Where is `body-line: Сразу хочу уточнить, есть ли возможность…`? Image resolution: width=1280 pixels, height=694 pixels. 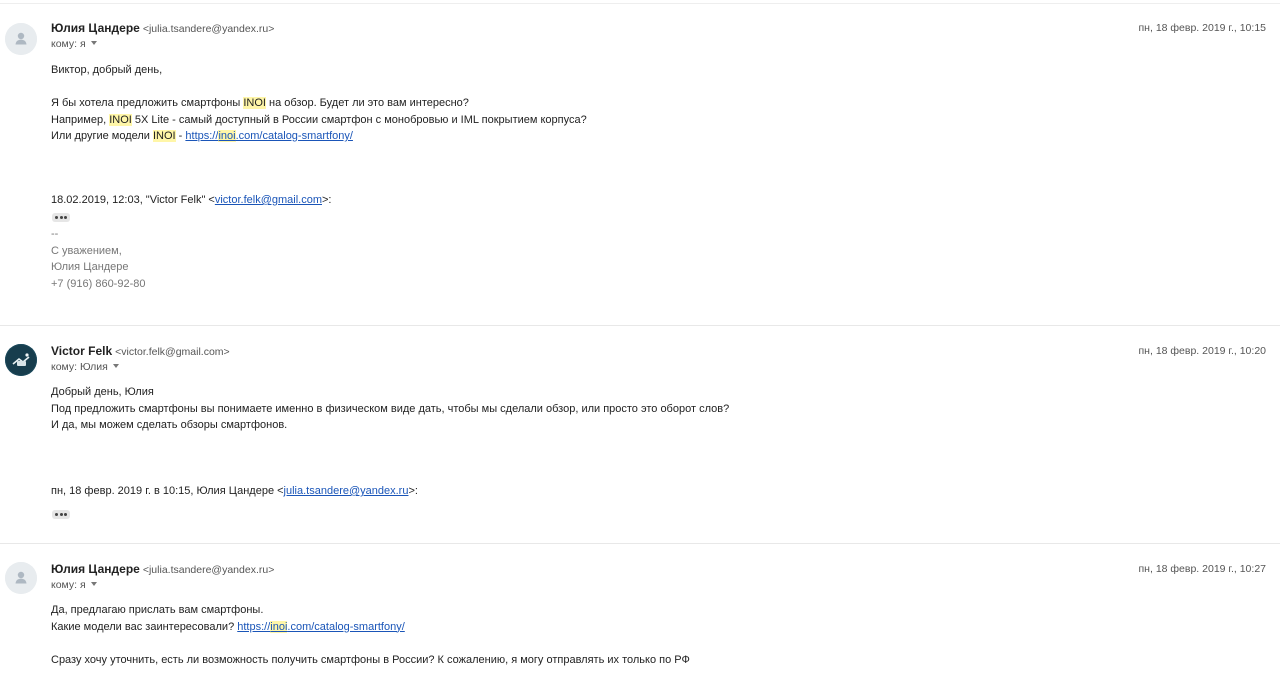 body-line: Сразу хочу уточнить, есть ли возможность… is located at coordinates (370, 659).